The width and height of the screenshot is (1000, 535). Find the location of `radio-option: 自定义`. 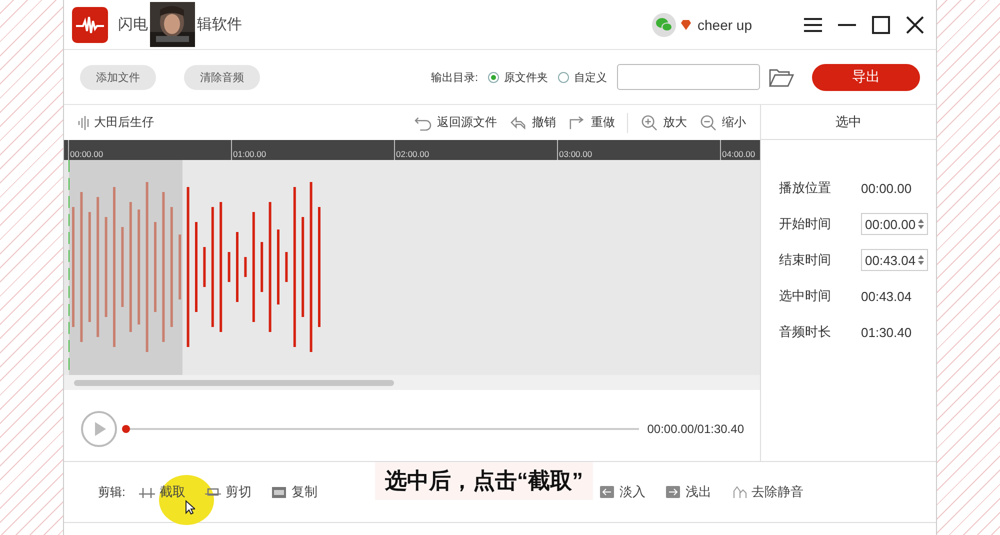

radio-option: 自定义 is located at coordinates (582, 77).